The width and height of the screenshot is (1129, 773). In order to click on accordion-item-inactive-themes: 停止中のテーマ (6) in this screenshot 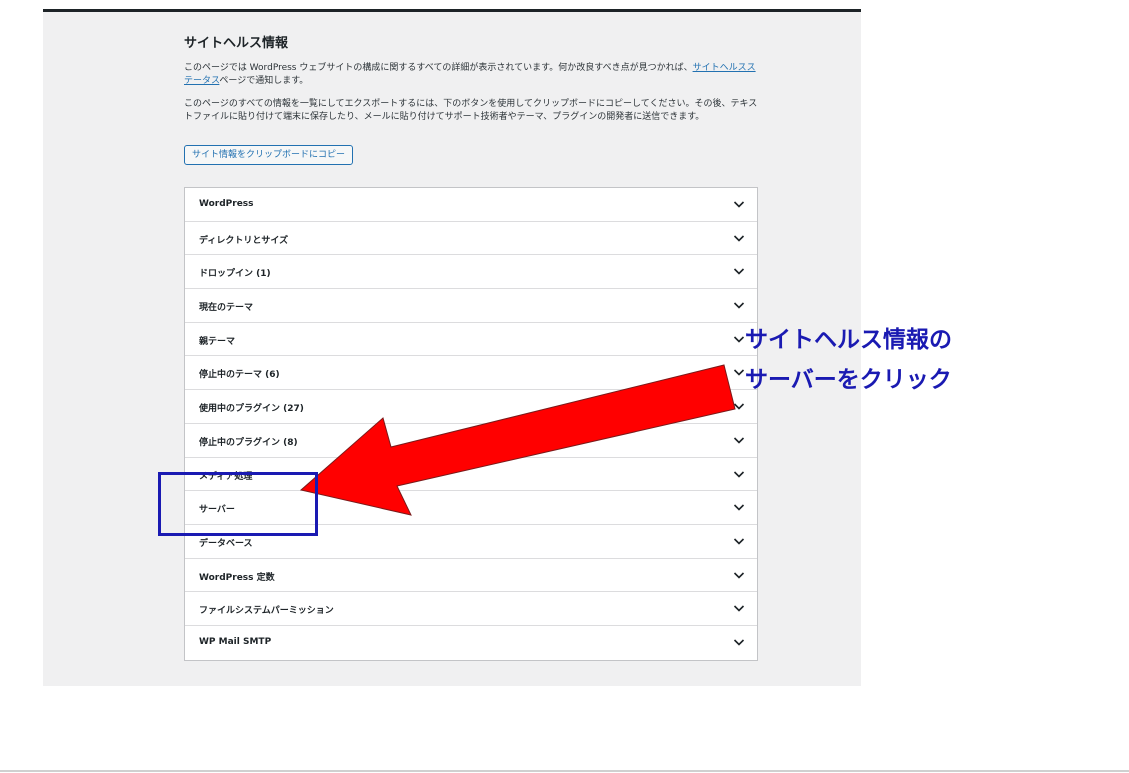, I will do `click(471, 373)`.